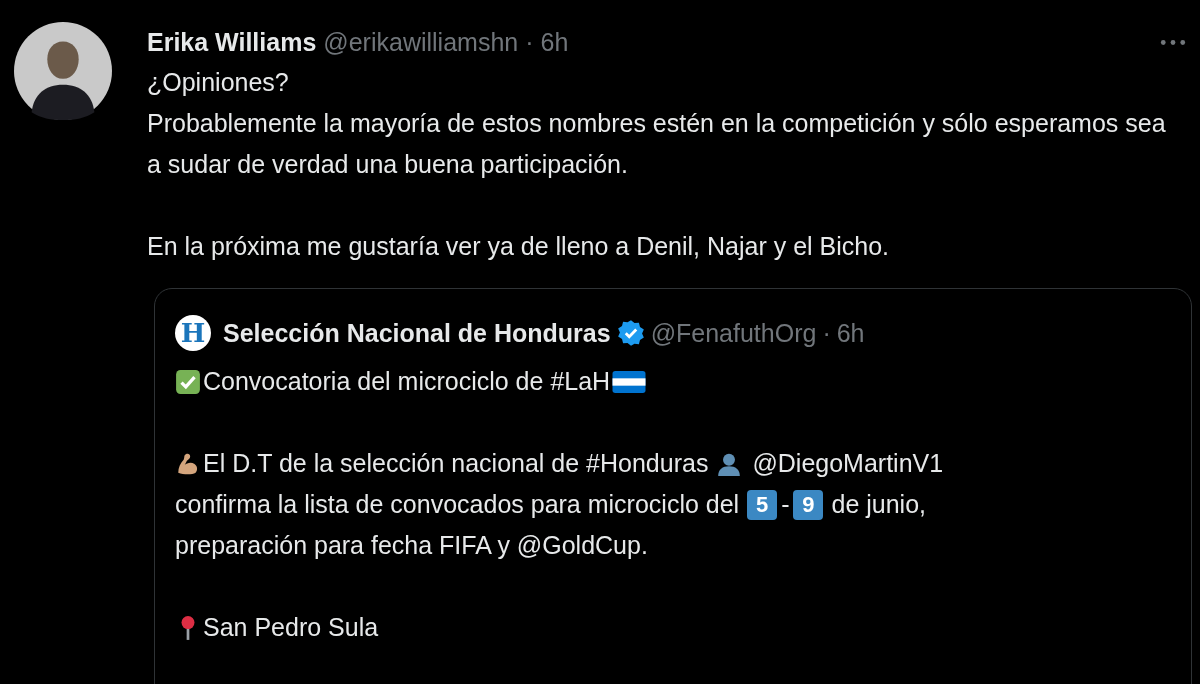 The height and width of the screenshot is (684, 1200). Describe the element at coordinates (62, 71) in the screenshot. I see `avatar-silhouette` at that location.